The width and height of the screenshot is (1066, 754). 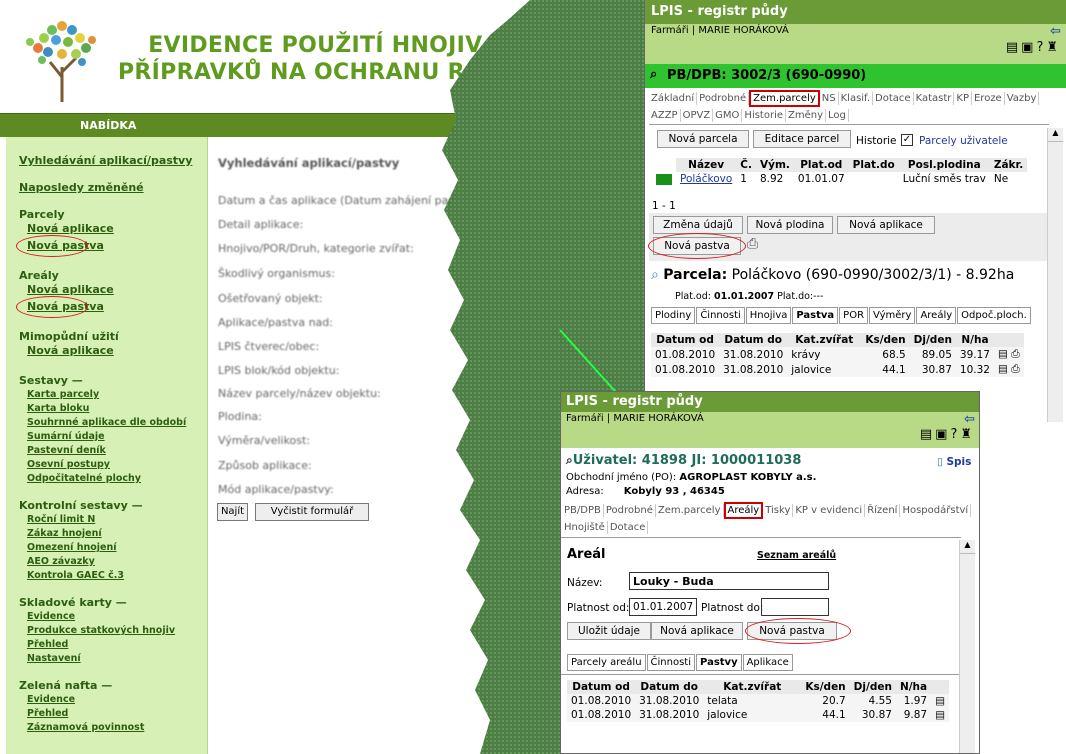 What do you see at coordinates (51, 380) in the screenshot?
I see `sidebar-heading-sestavy: Sestavy —` at bounding box center [51, 380].